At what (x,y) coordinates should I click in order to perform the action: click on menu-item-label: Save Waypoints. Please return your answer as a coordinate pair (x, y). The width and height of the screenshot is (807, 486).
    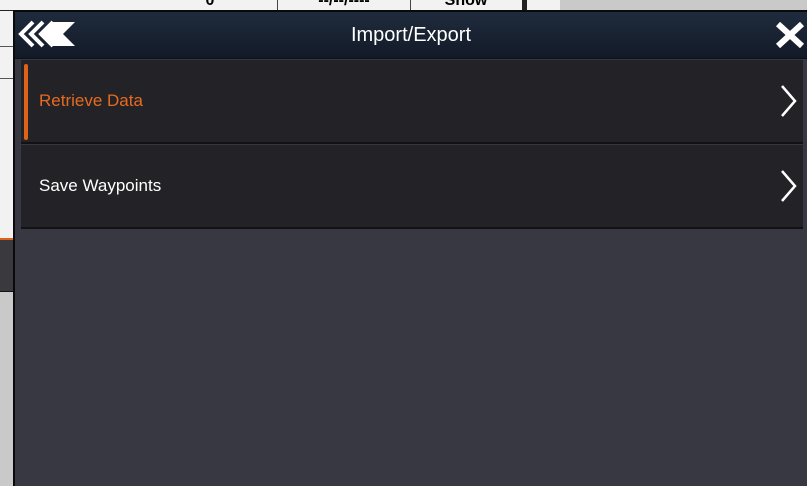
    Looking at the image, I should click on (100, 185).